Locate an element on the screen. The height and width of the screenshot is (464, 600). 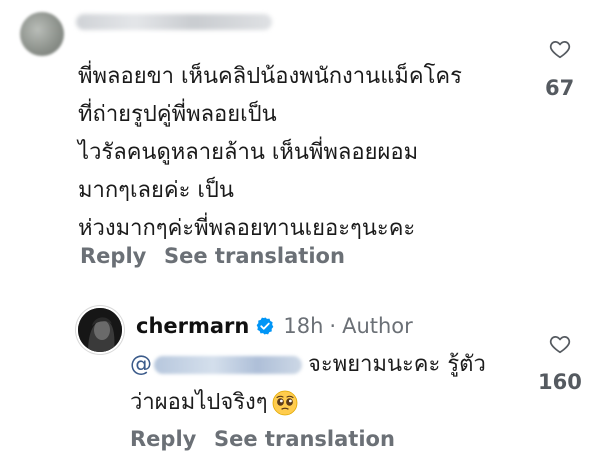
mention-link: @ is located at coordinates (141, 364).